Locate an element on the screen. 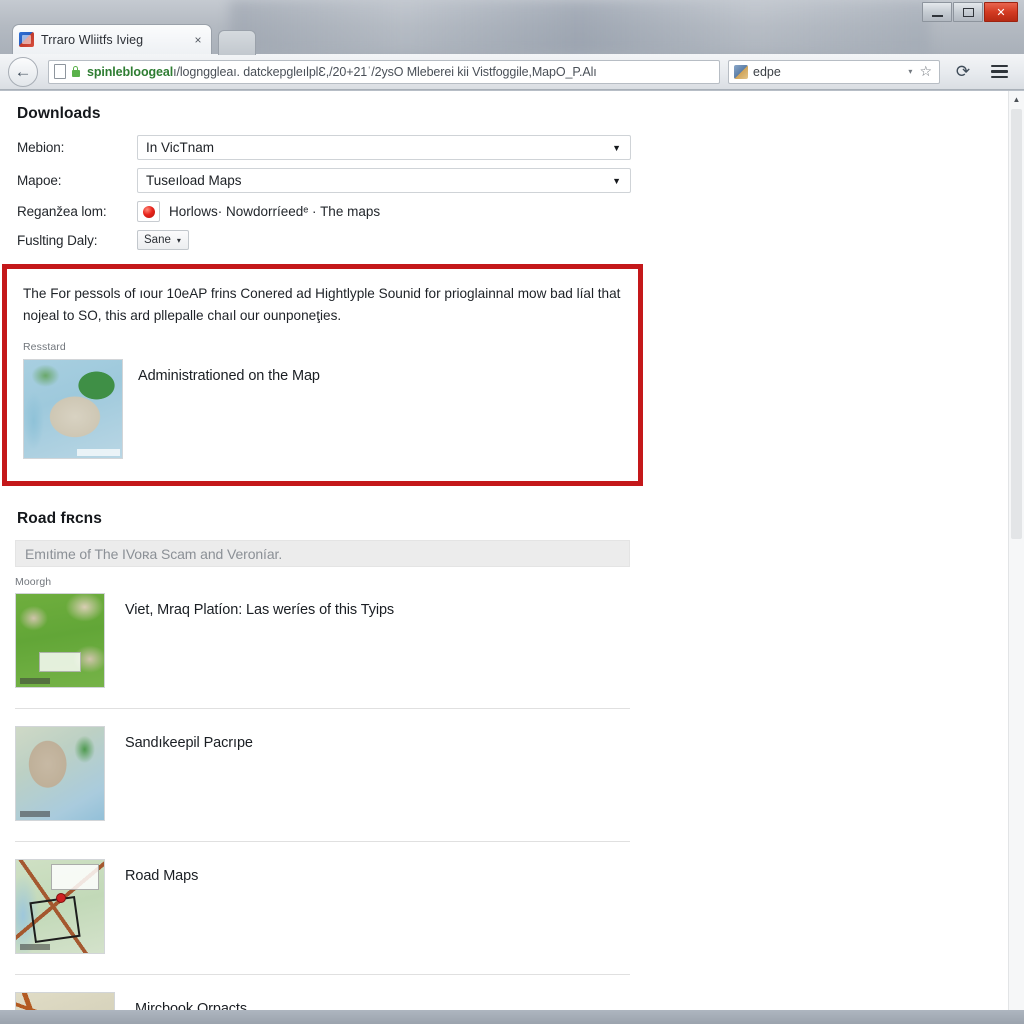 This screenshot has width=1024, height=1024. lock-icon is located at coordinates (75, 71).